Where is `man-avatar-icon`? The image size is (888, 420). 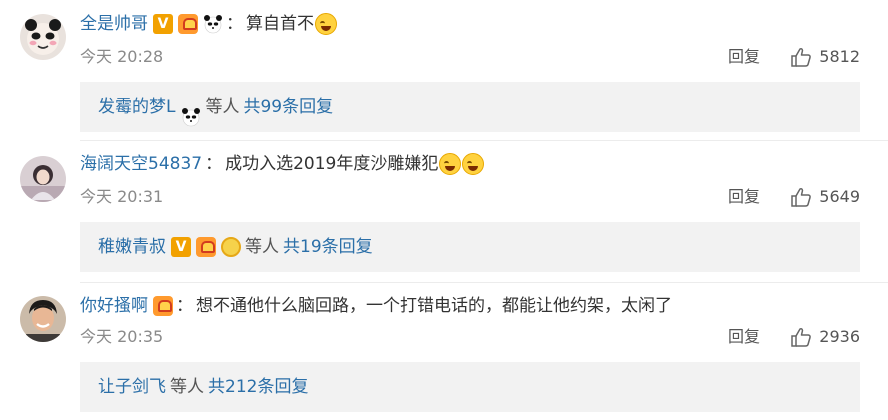
man-avatar-icon is located at coordinates (43, 319).